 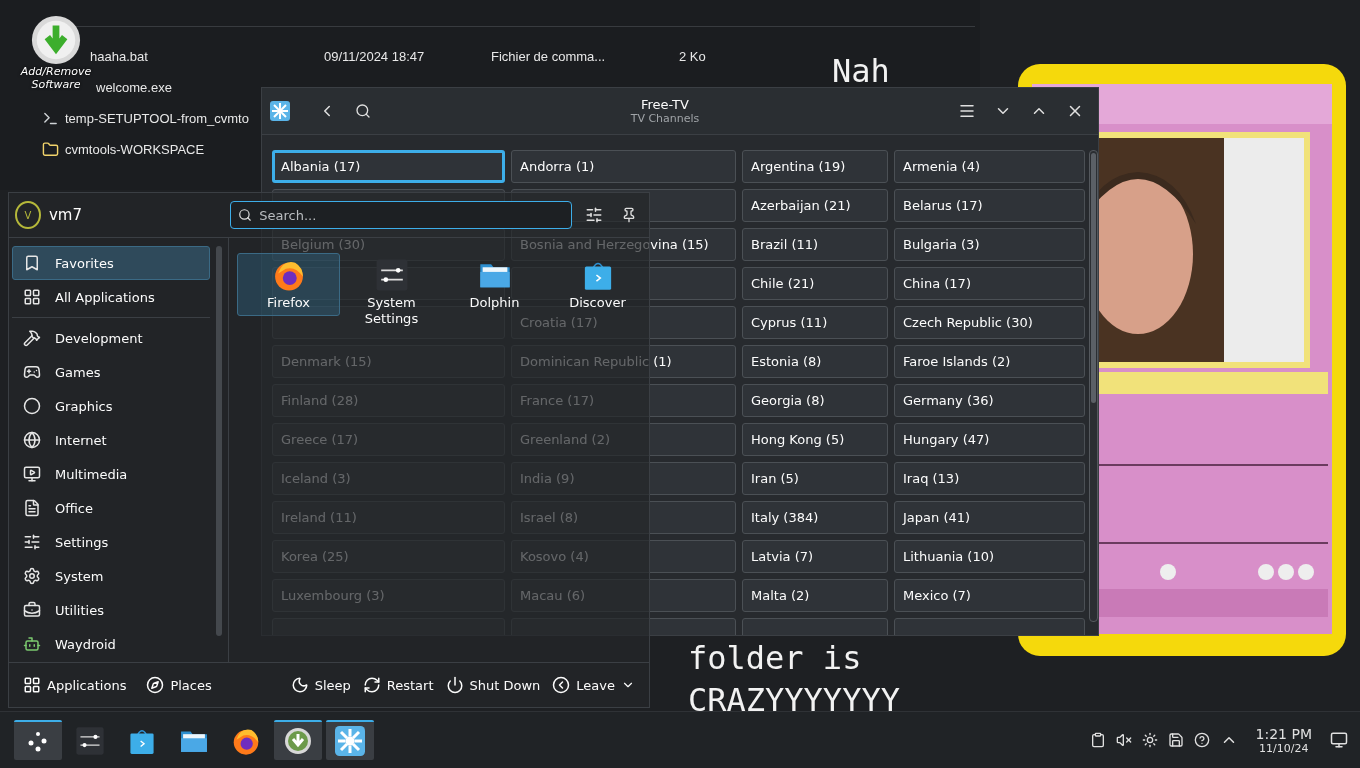 I want to click on power-button: Restart, so click(x=398, y=685).